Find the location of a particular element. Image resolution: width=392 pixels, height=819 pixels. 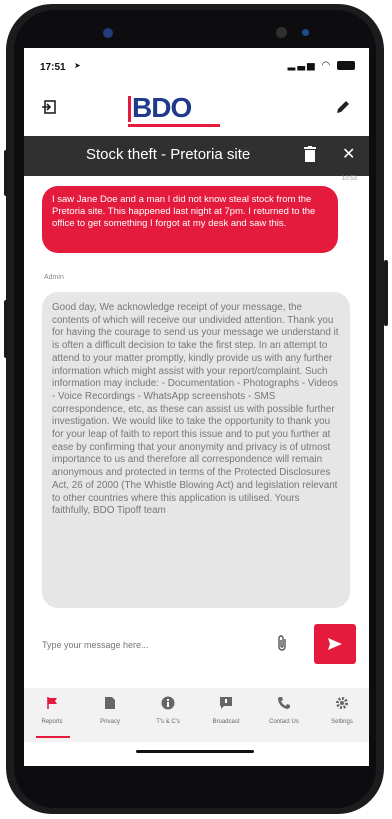

chat-title: Stock theft - Pretoria site is located at coordinates (168, 154).